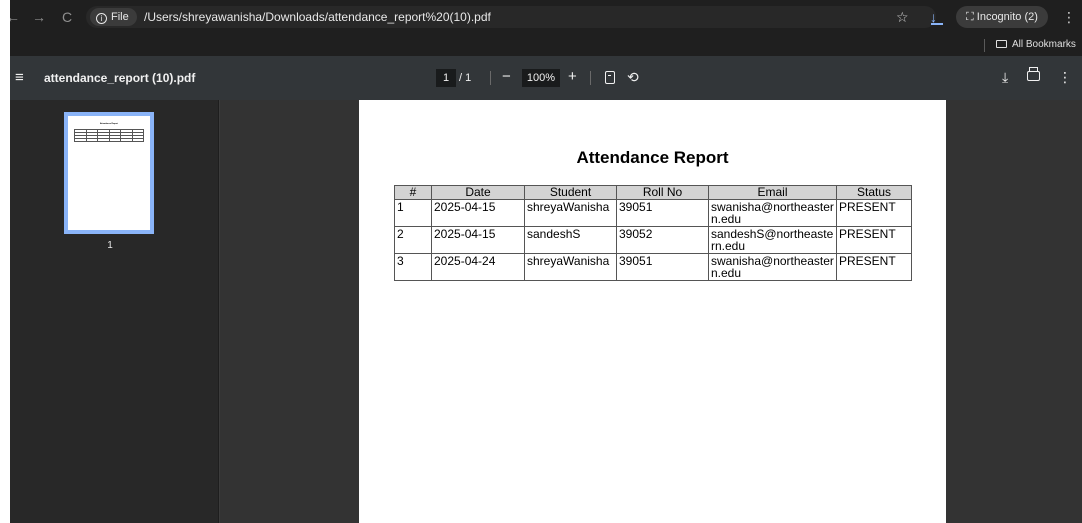 The image size is (1082, 523). Describe the element at coordinates (67, 17) in the screenshot. I see `reload-button: C` at that location.